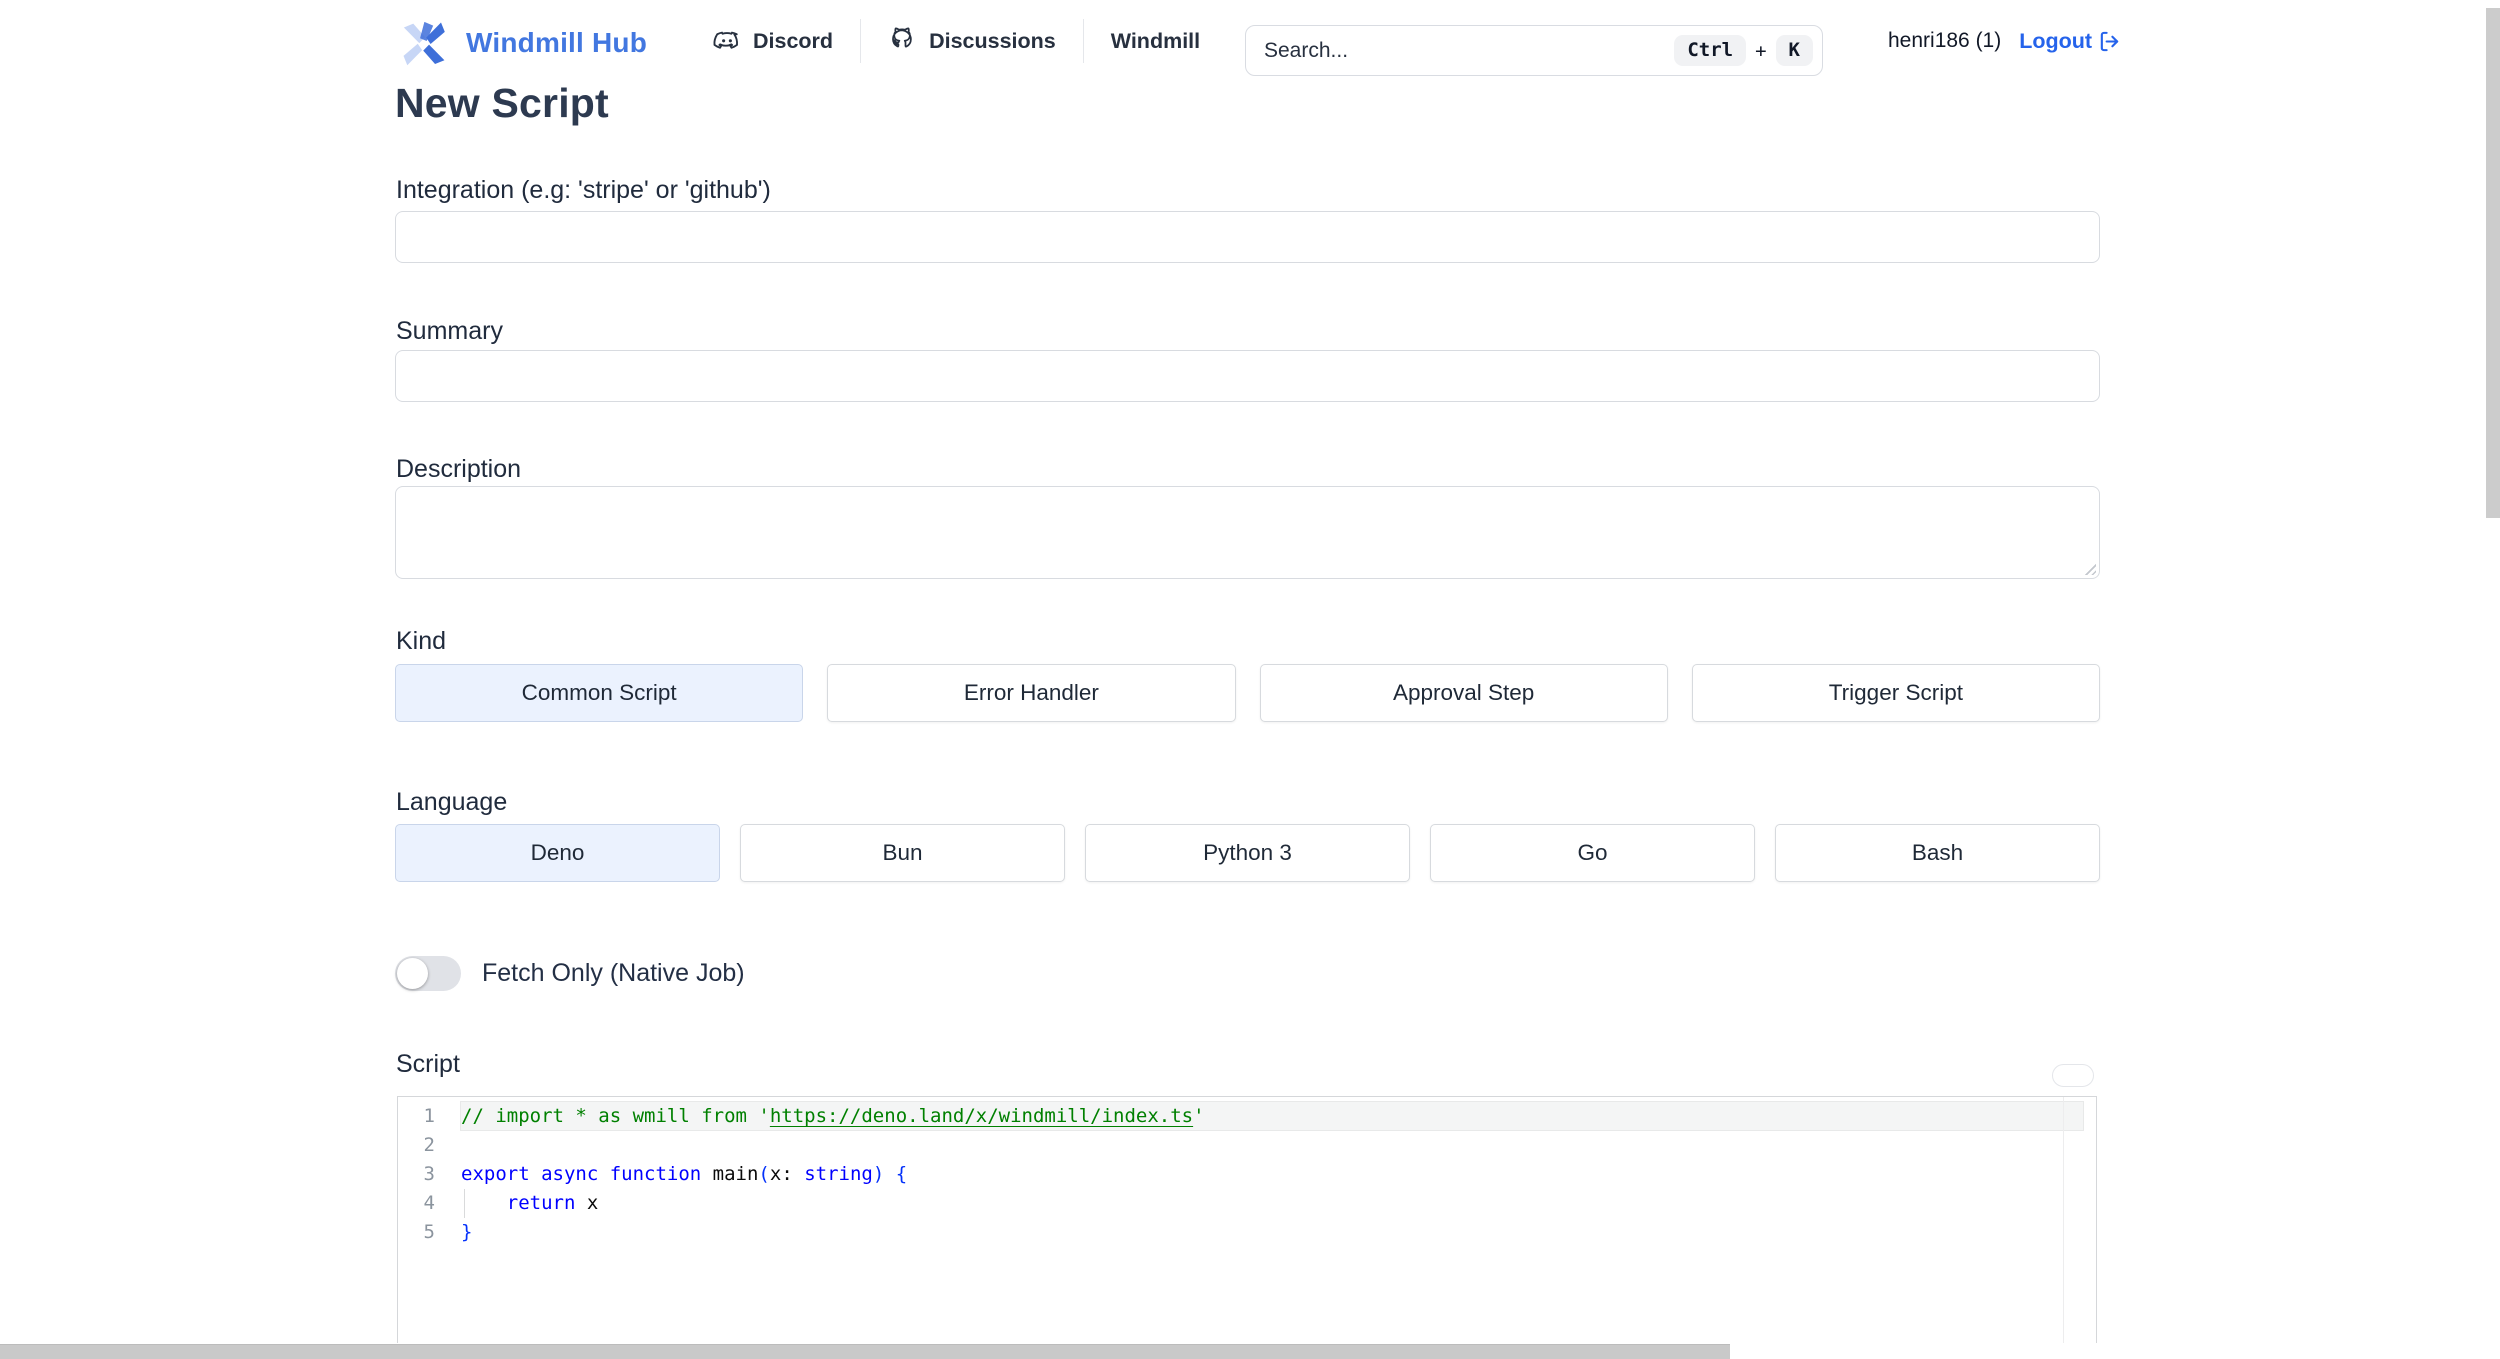 This screenshot has height=1359, width=2500. I want to click on language-option-python3: Python 3, so click(1247, 853).